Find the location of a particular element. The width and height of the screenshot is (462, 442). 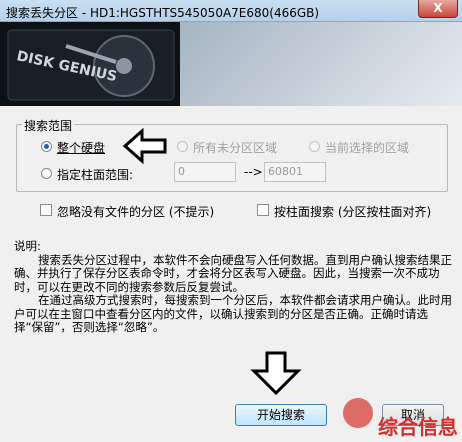

cylinder-range-radio is located at coordinates (46, 173).